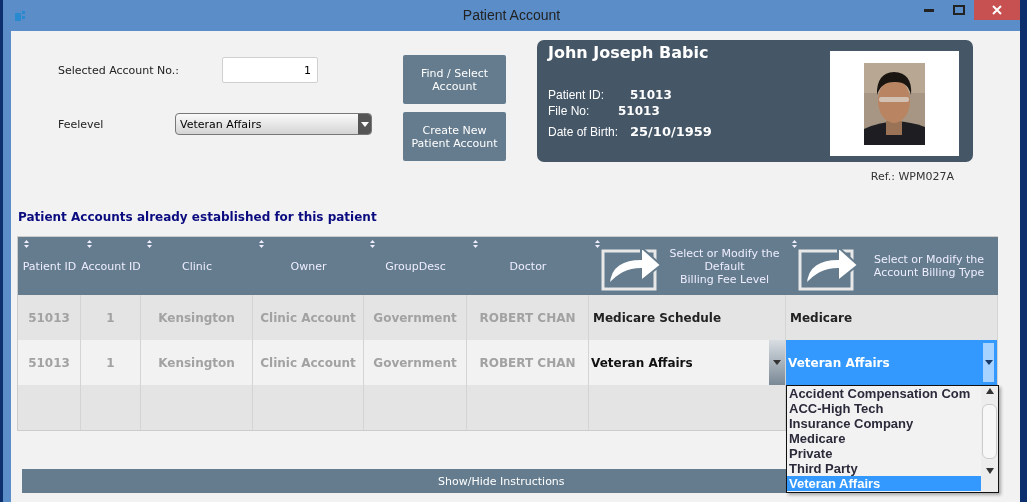 This screenshot has height=502, width=1027. I want to click on close-button, so click(997, 10).